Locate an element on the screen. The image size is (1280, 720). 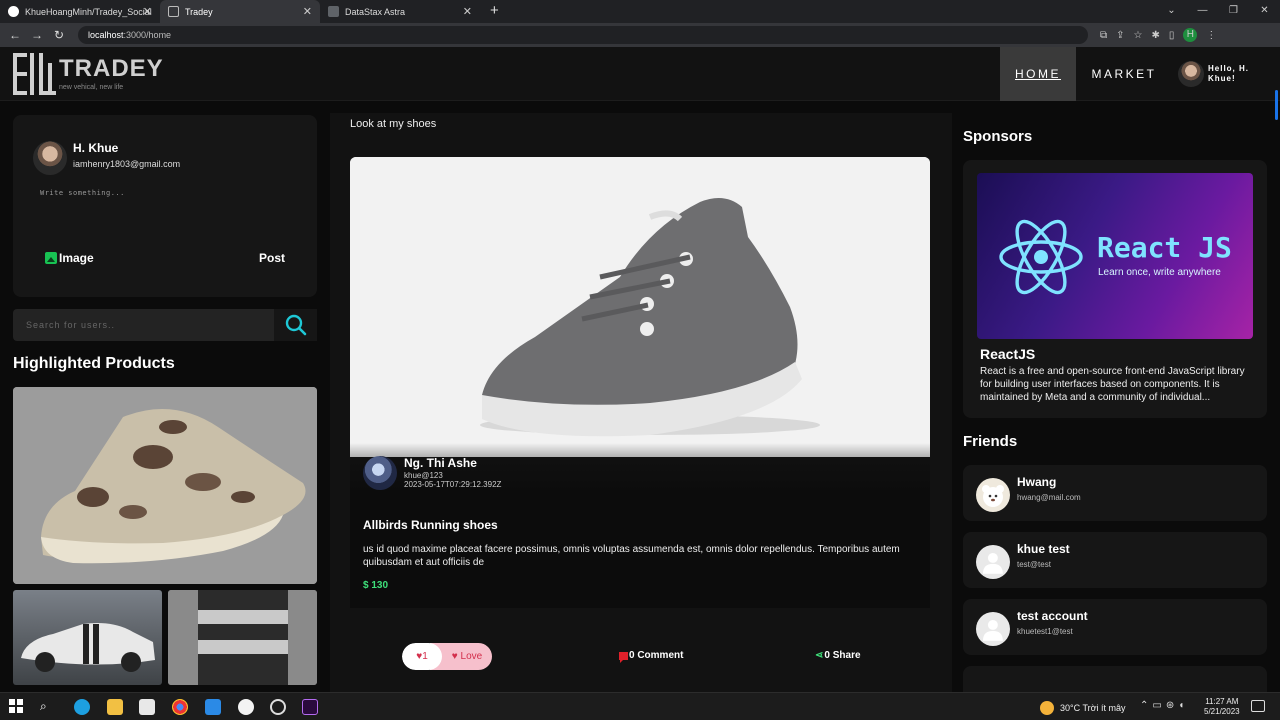
highlighted-product-car is located at coordinates (87, 637).